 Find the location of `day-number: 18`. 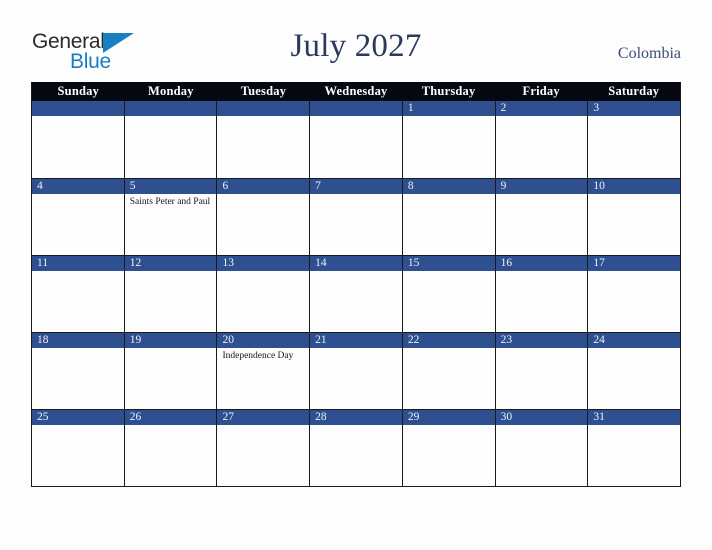

day-number: 18 is located at coordinates (43, 340).